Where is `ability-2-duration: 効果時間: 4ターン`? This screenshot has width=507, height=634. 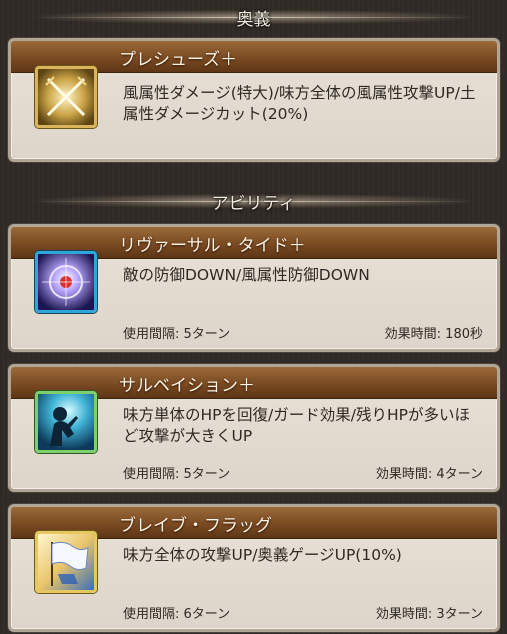 ability-2-duration: 効果時間: 4ターン is located at coordinates (429, 474).